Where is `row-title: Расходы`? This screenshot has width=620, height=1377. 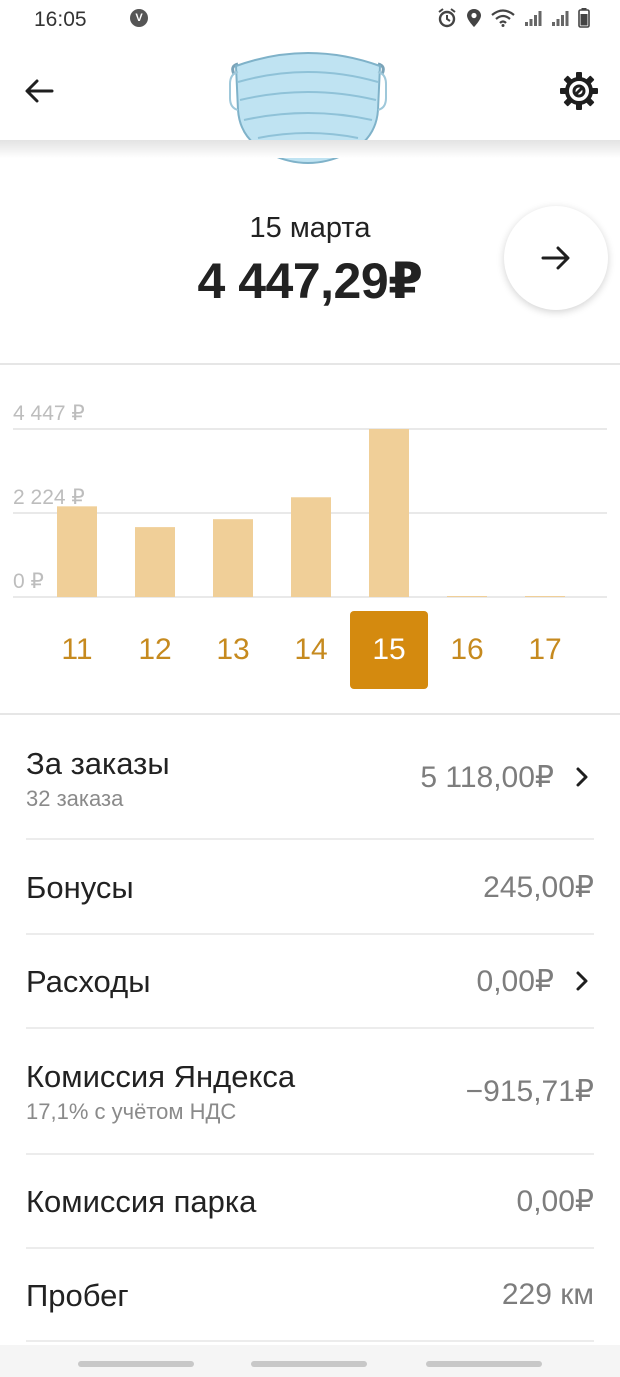
row-title: Расходы is located at coordinates (88, 981).